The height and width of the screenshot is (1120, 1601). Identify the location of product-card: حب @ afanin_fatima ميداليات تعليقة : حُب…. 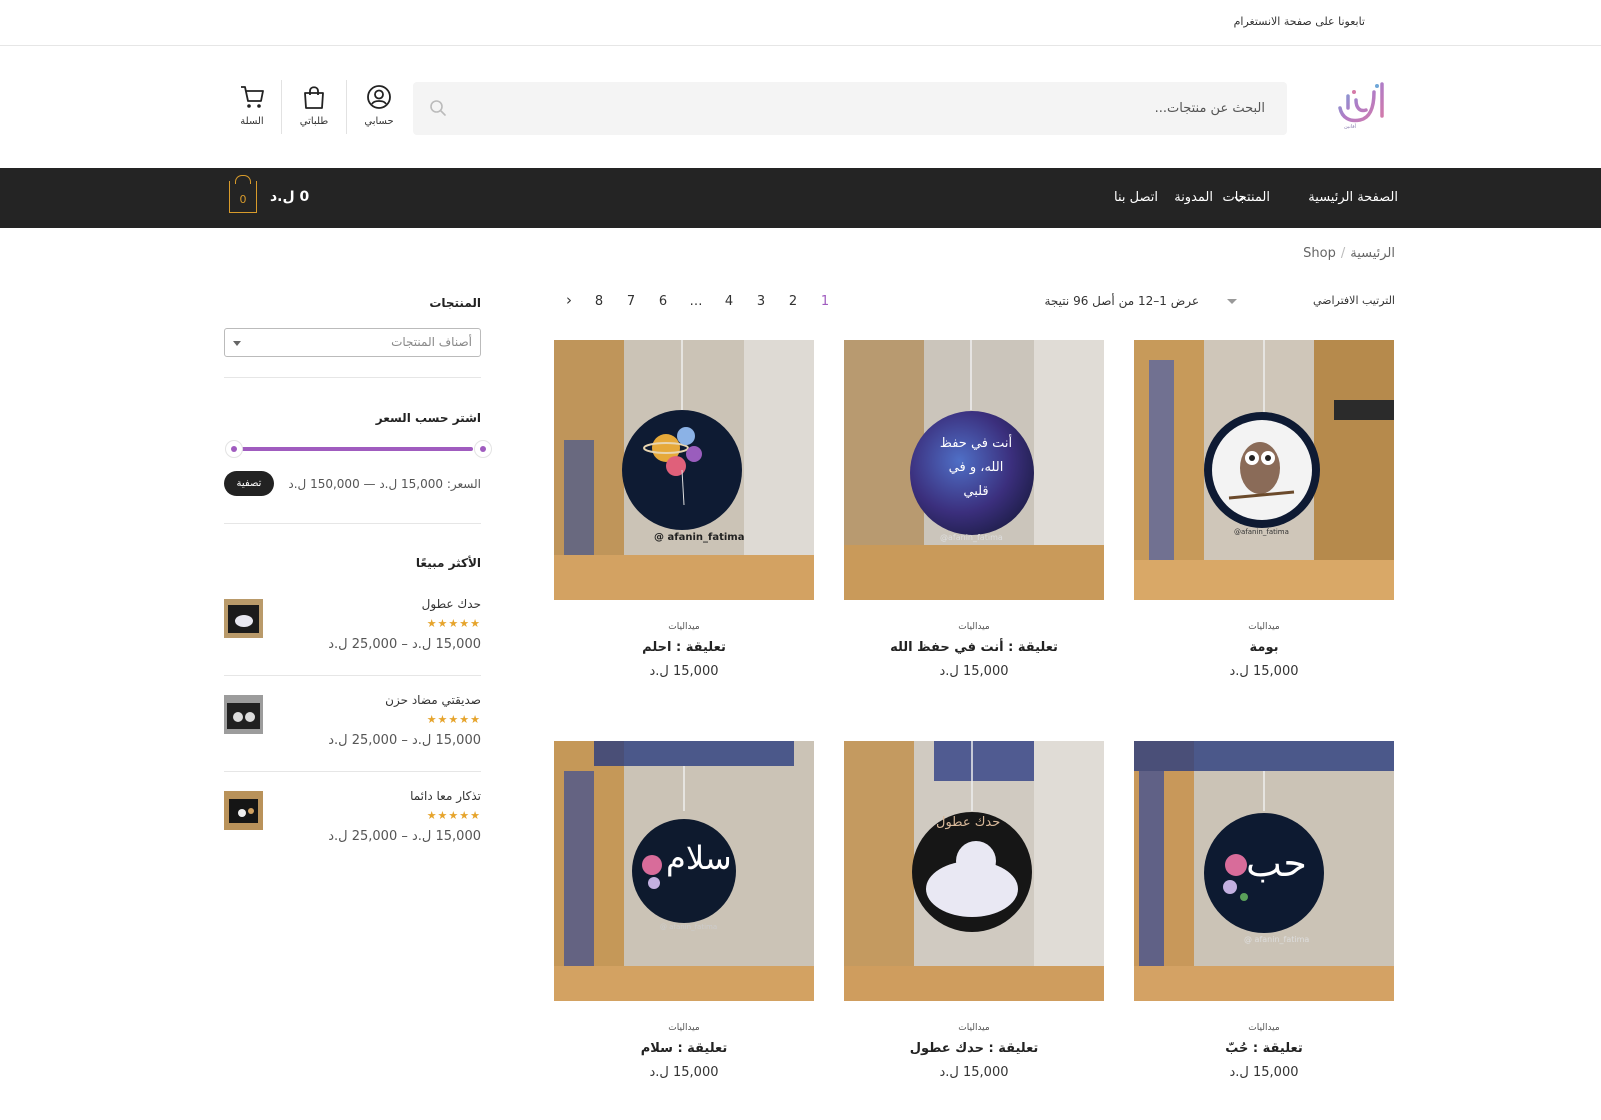
(1264, 910).